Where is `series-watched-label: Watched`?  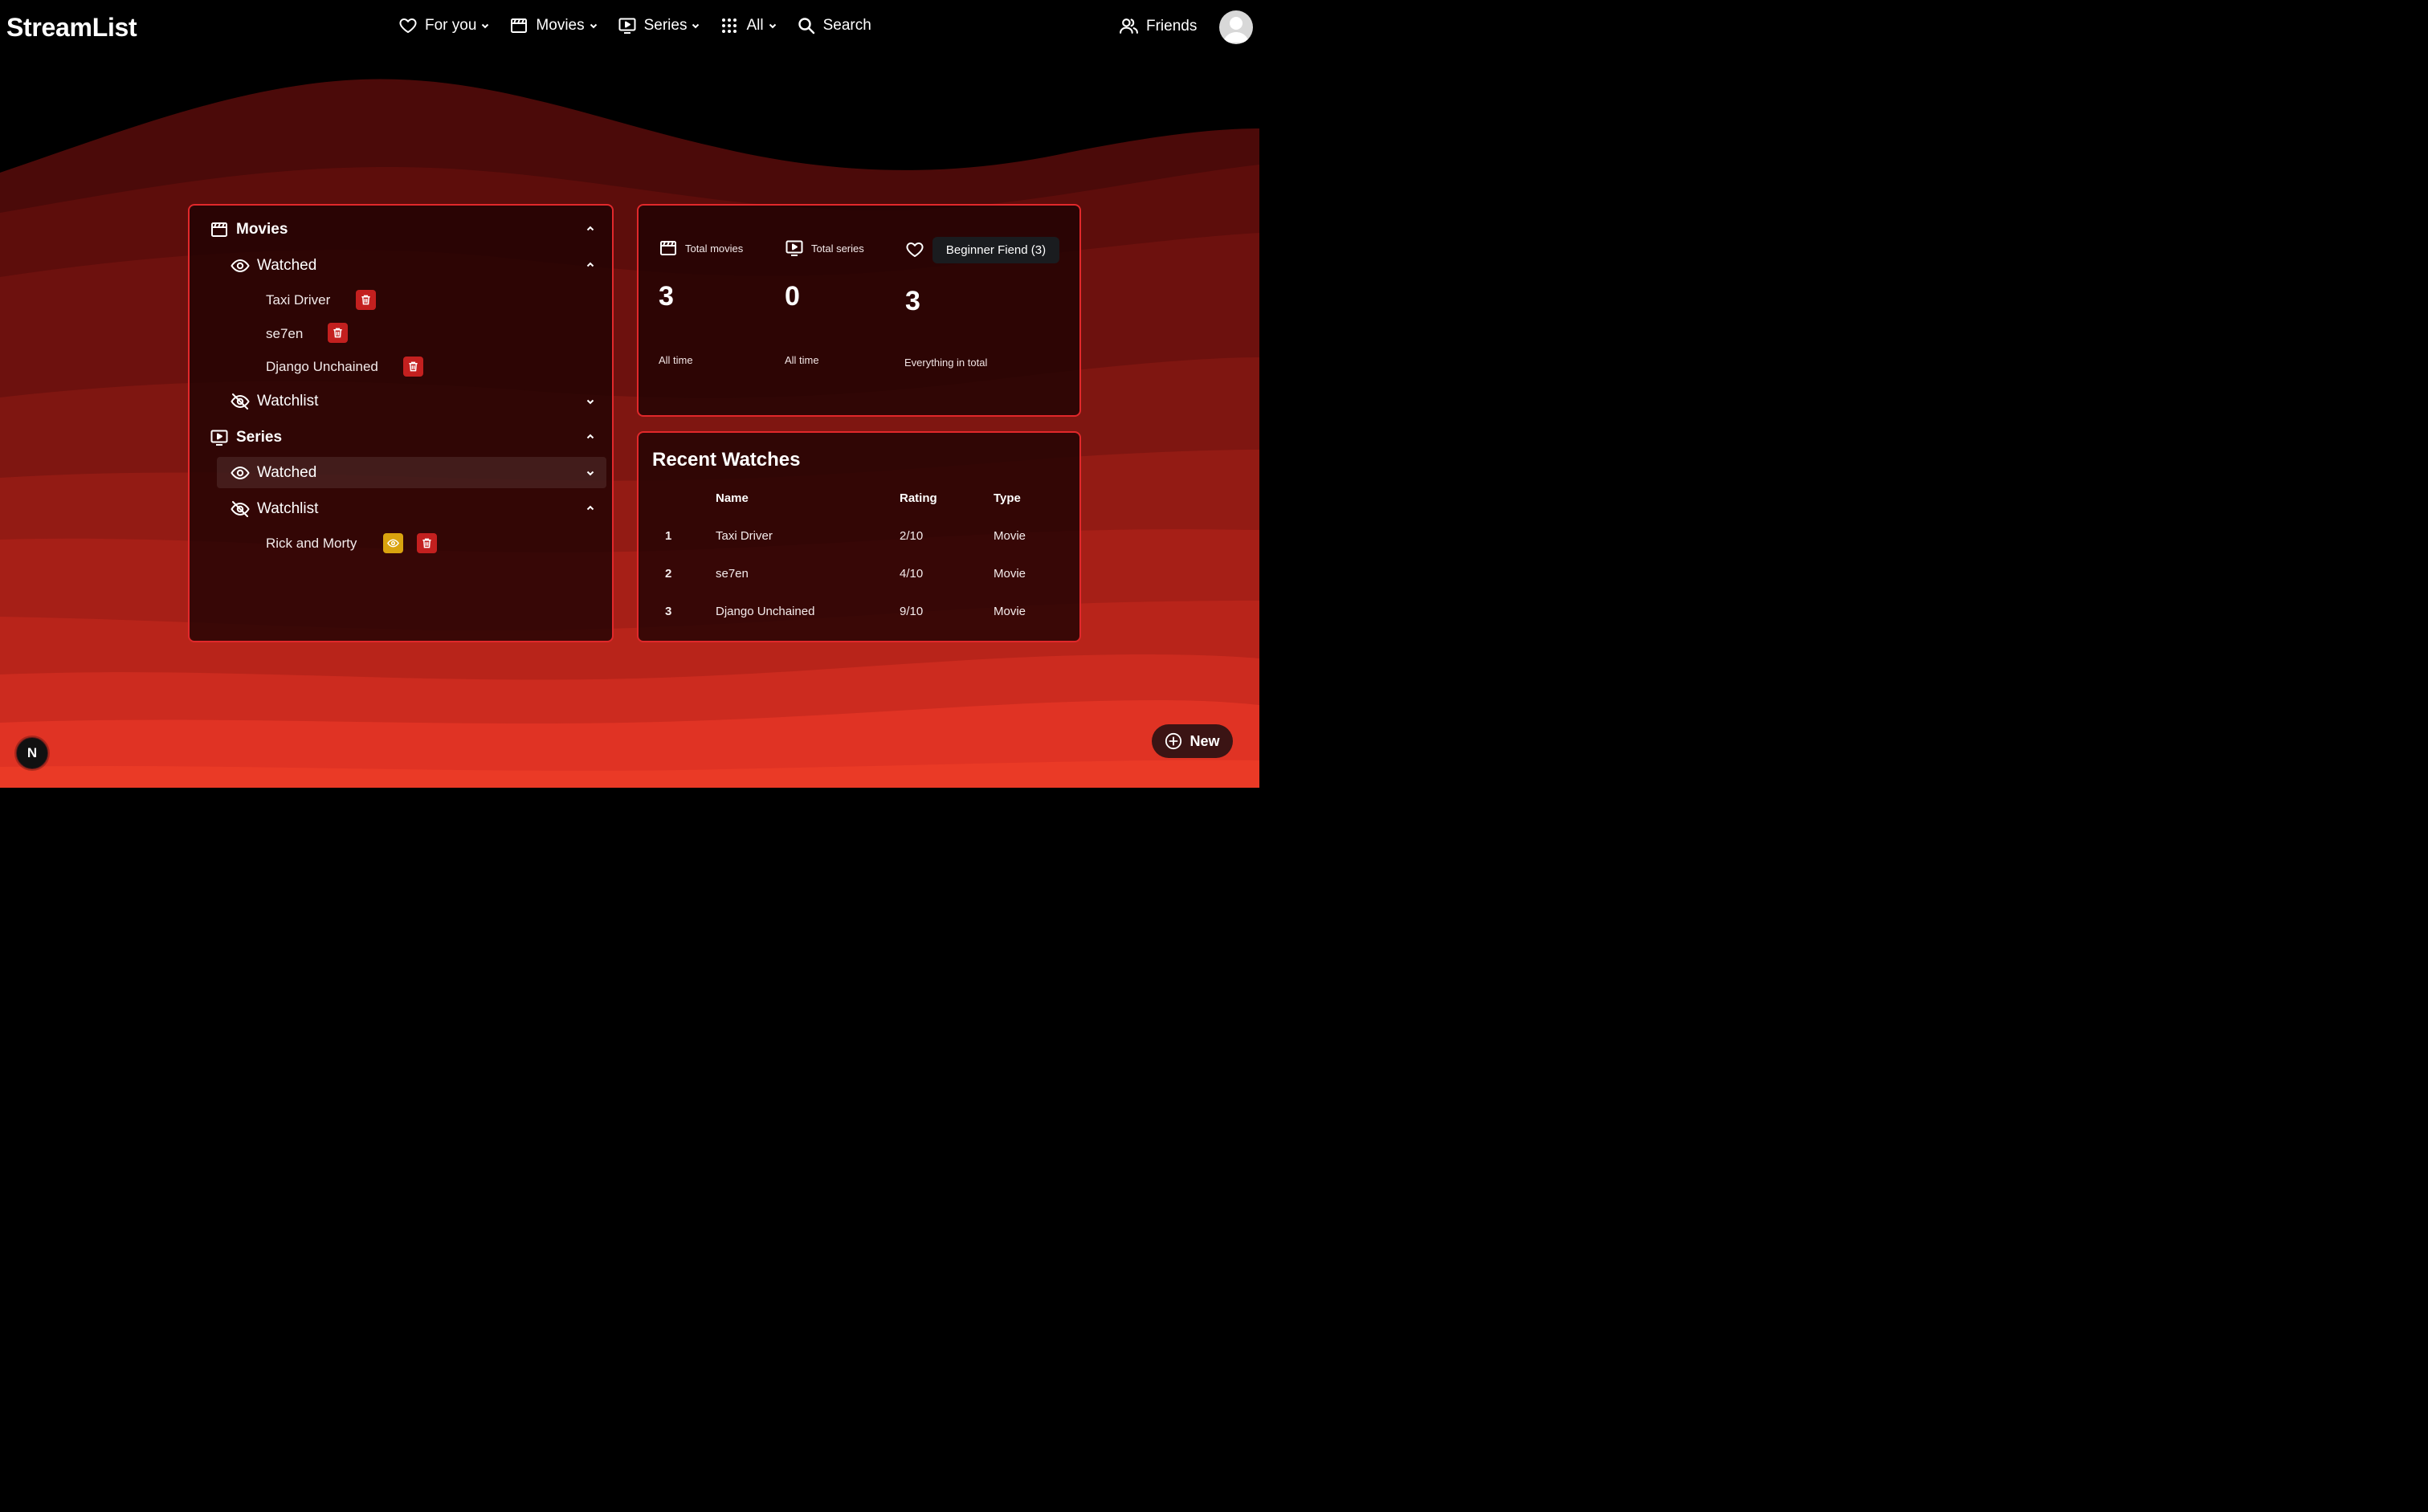 series-watched-label: Watched is located at coordinates (287, 472).